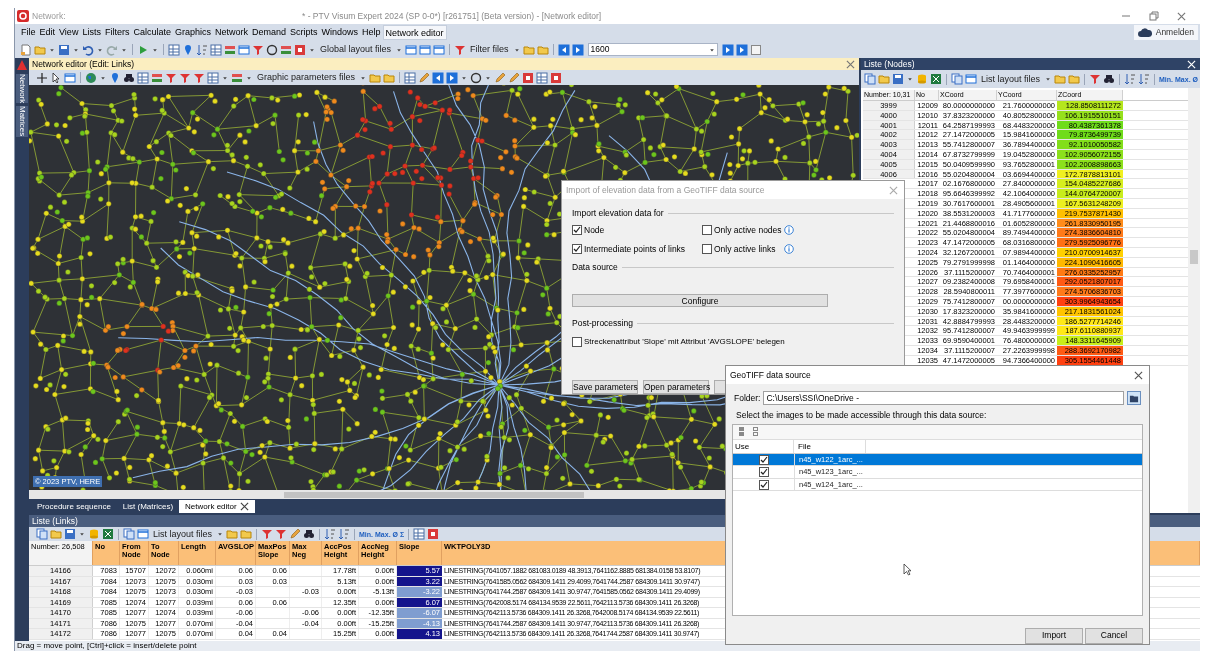  What do you see at coordinates (306, 77) in the screenshot?
I see `dropdown-button: Graphic parameters files` at bounding box center [306, 77].